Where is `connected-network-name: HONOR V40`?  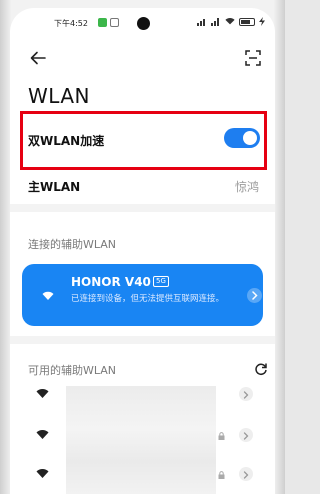 connected-network-name: HONOR V40 is located at coordinates (111, 282).